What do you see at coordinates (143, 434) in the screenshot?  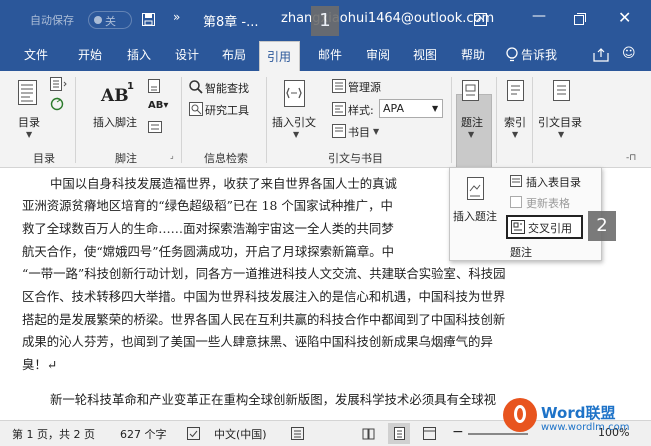 I see `word-count: 627 个字` at bounding box center [143, 434].